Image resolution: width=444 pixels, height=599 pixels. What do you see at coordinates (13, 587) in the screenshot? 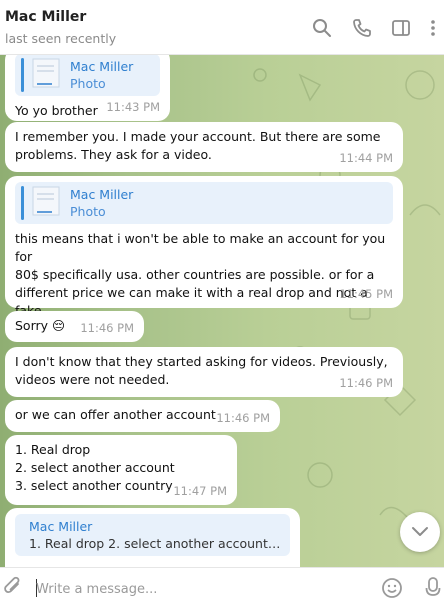
I see `attach-icon` at bounding box center [13, 587].